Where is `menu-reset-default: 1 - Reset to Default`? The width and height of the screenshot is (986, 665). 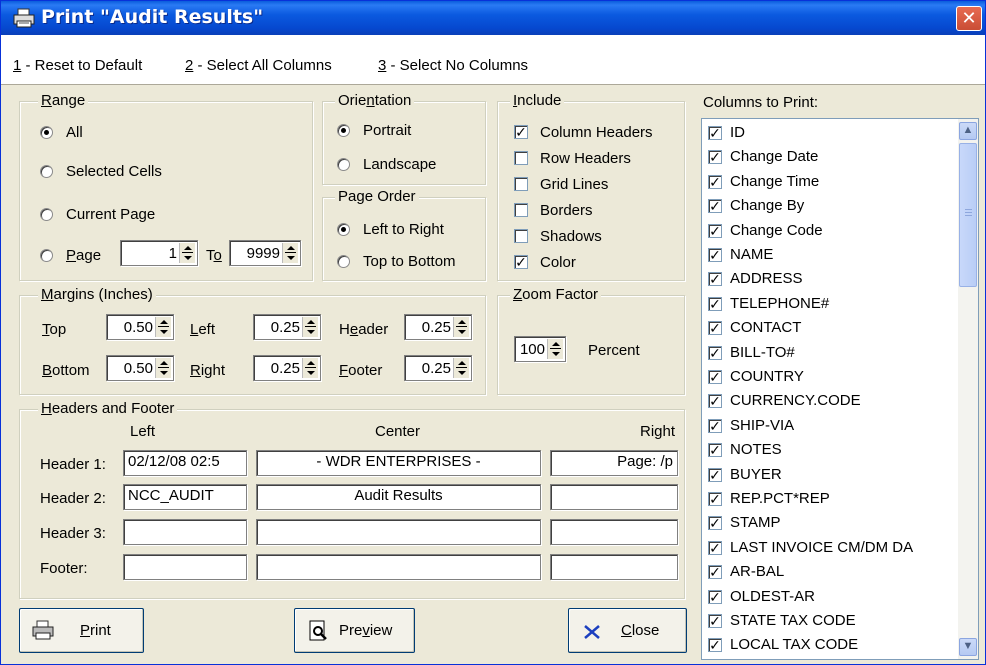
menu-reset-default: 1 - Reset to Default is located at coordinates (77, 65).